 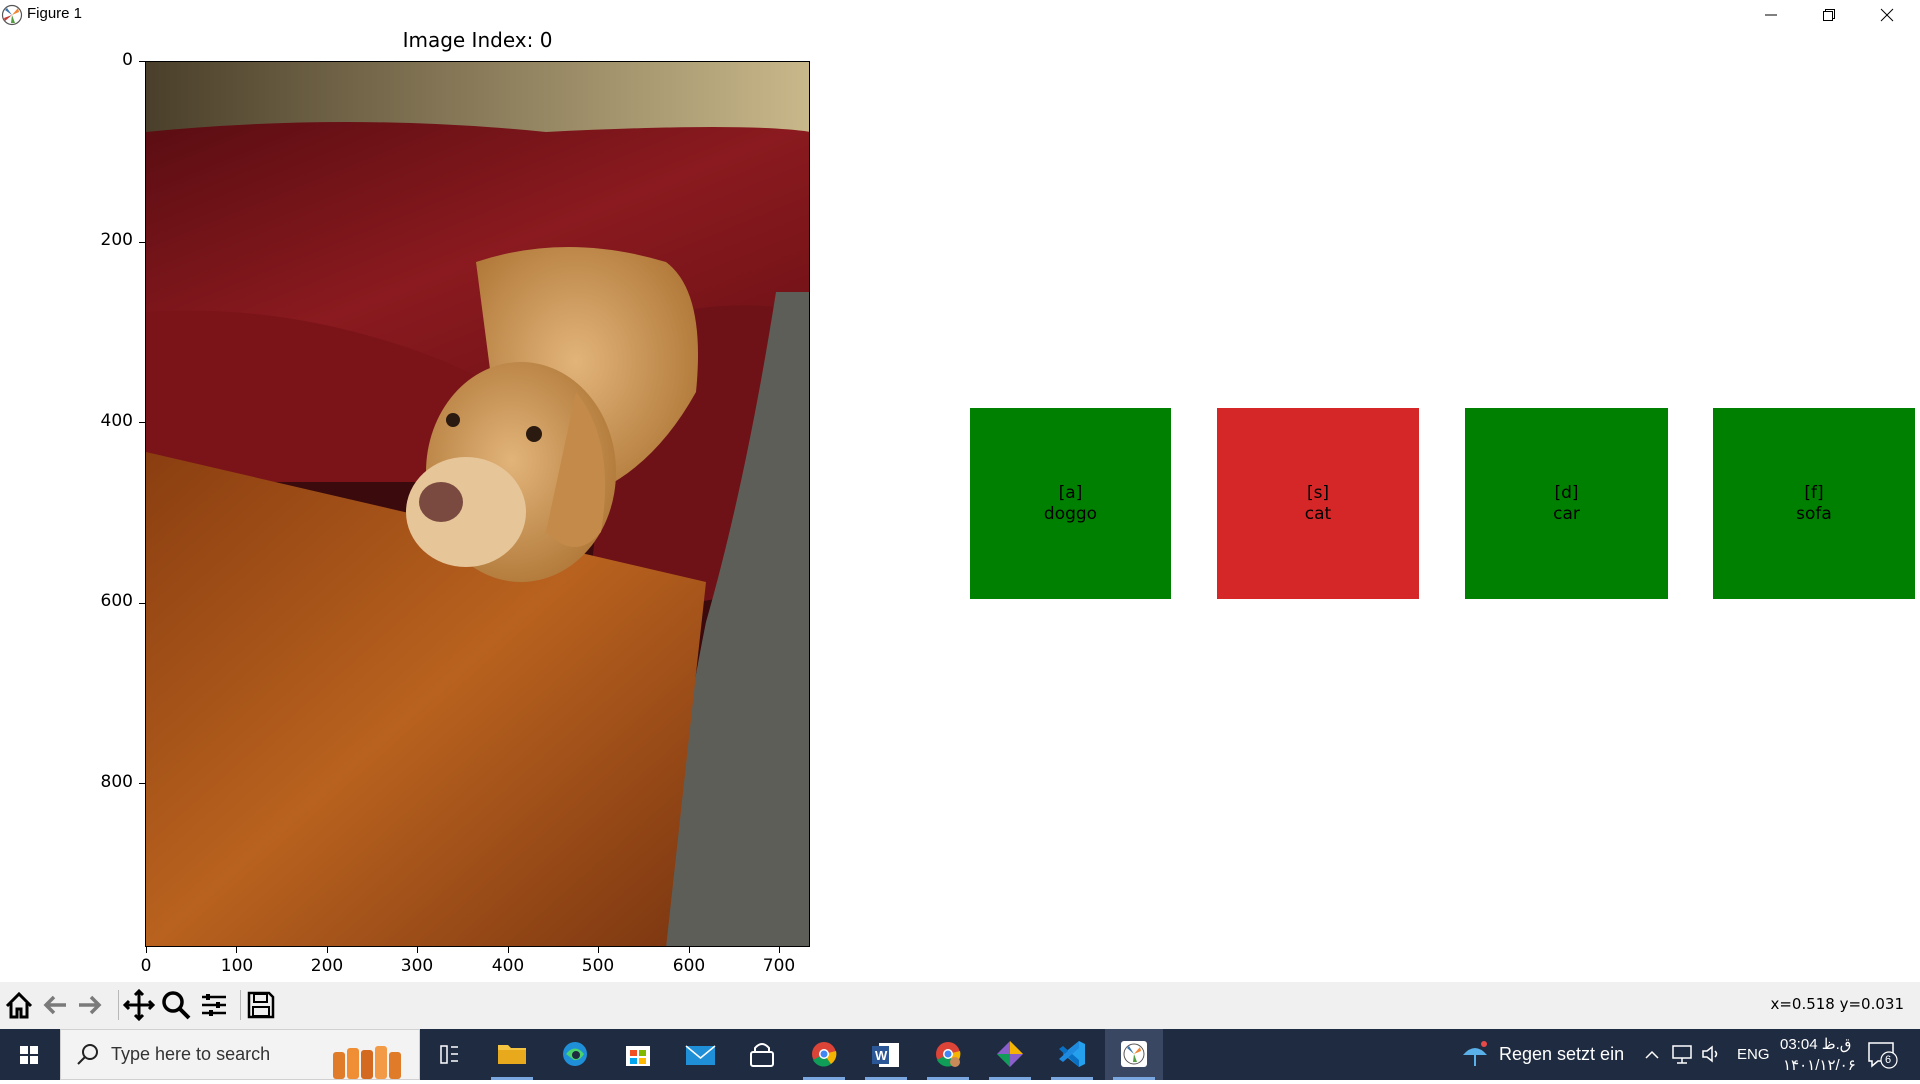 I want to click on search-icon, so click(x=87, y=1054).